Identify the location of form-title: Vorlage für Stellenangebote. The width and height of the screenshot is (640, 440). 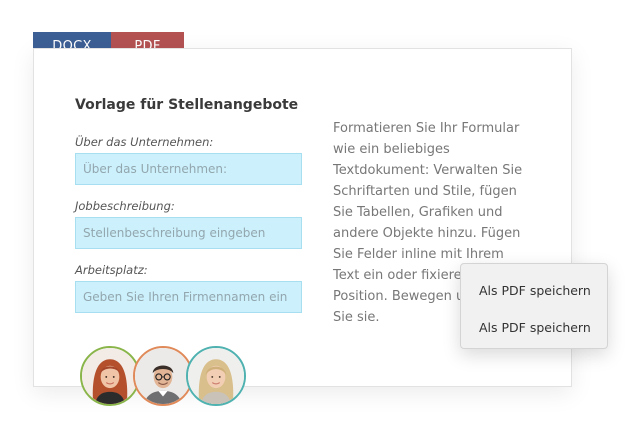
(187, 105).